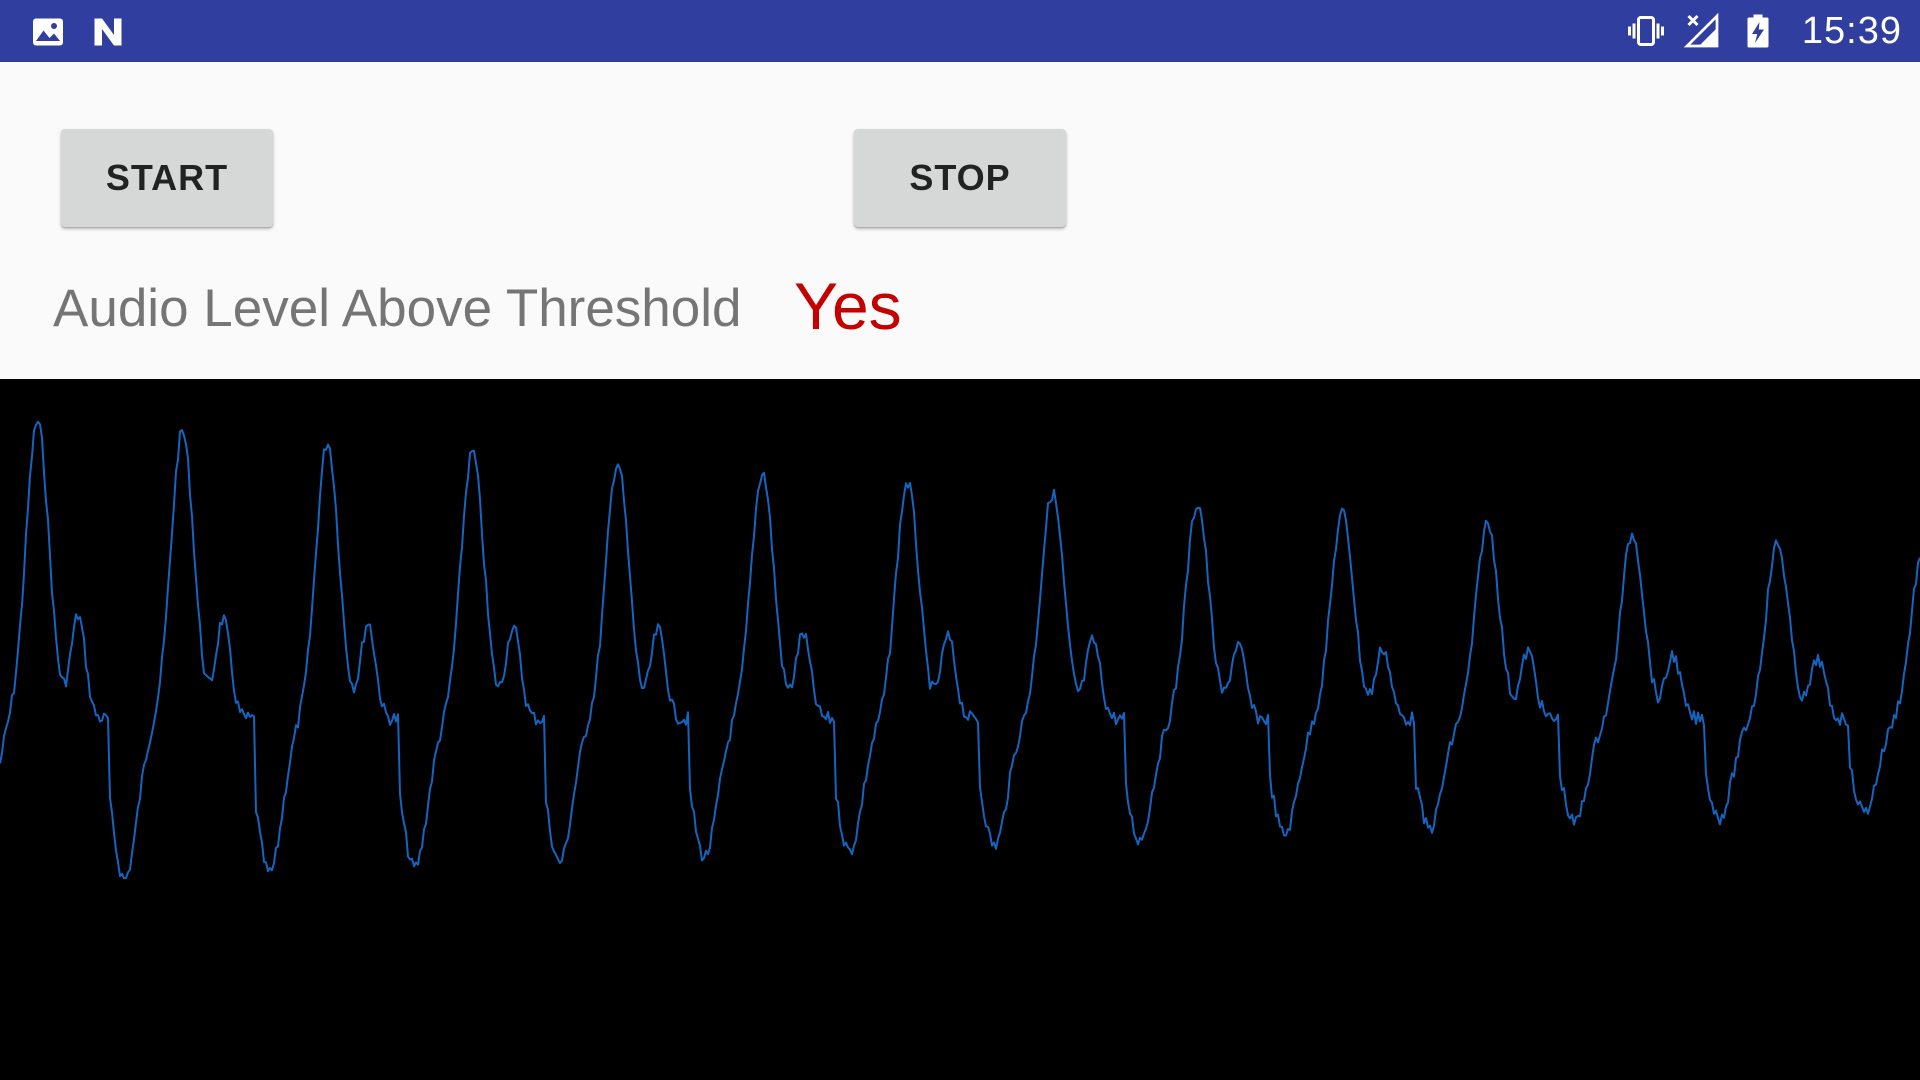 The width and height of the screenshot is (1920, 1080). What do you see at coordinates (108, 32) in the screenshot?
I see `n-logo-icon` at bounding box center [108, 32].